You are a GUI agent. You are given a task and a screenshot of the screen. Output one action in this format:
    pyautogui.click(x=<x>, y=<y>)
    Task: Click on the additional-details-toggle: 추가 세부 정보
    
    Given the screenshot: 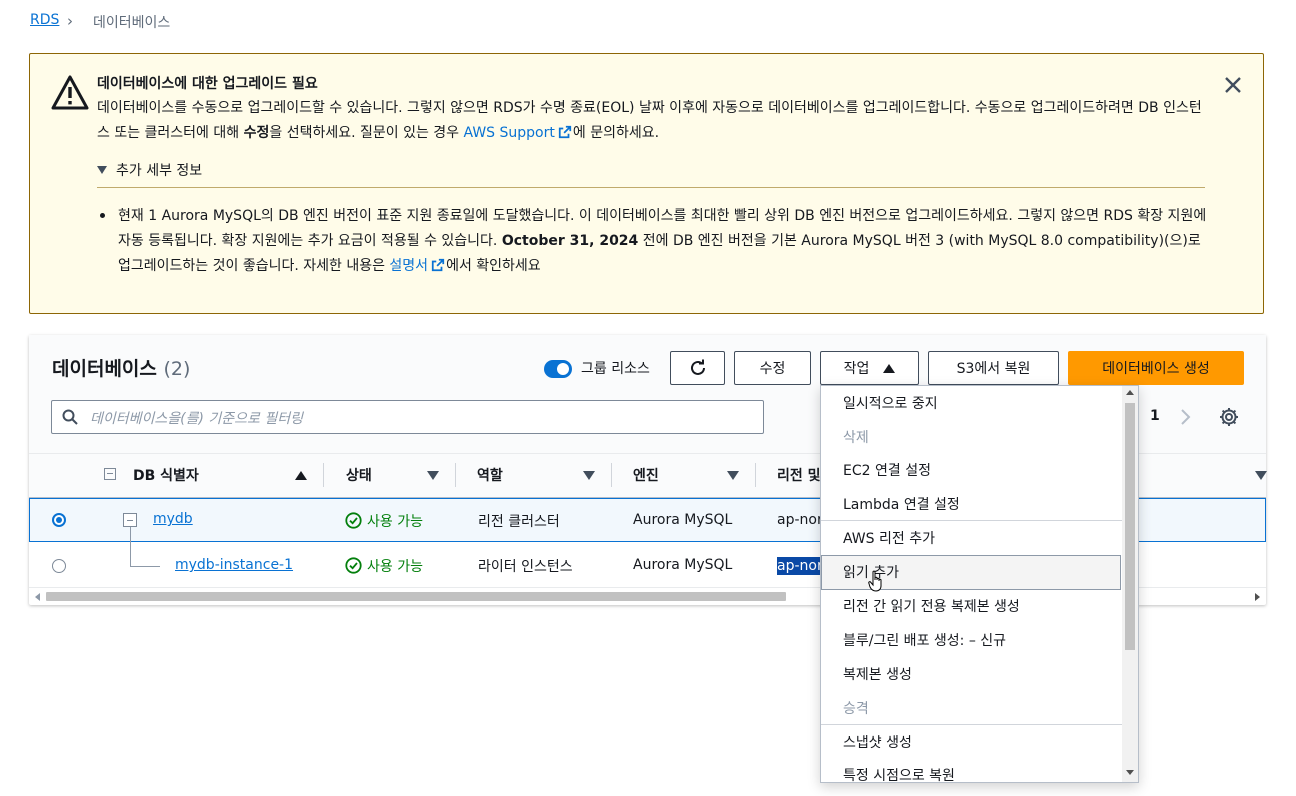 What is the action you would take?
    pyautogui.click(x=149, y=170)
    